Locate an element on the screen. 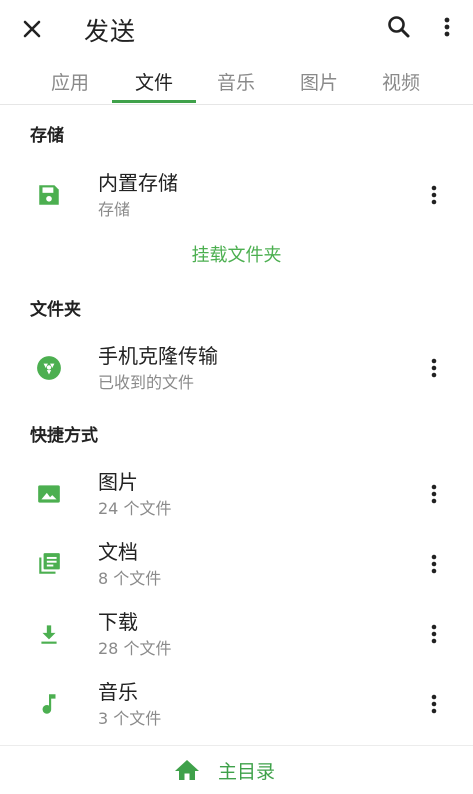 The width and height of the screenshot is (473, 794). list-item-internal-storage: 内置存储 存储 is located at coordinates (236, 197).